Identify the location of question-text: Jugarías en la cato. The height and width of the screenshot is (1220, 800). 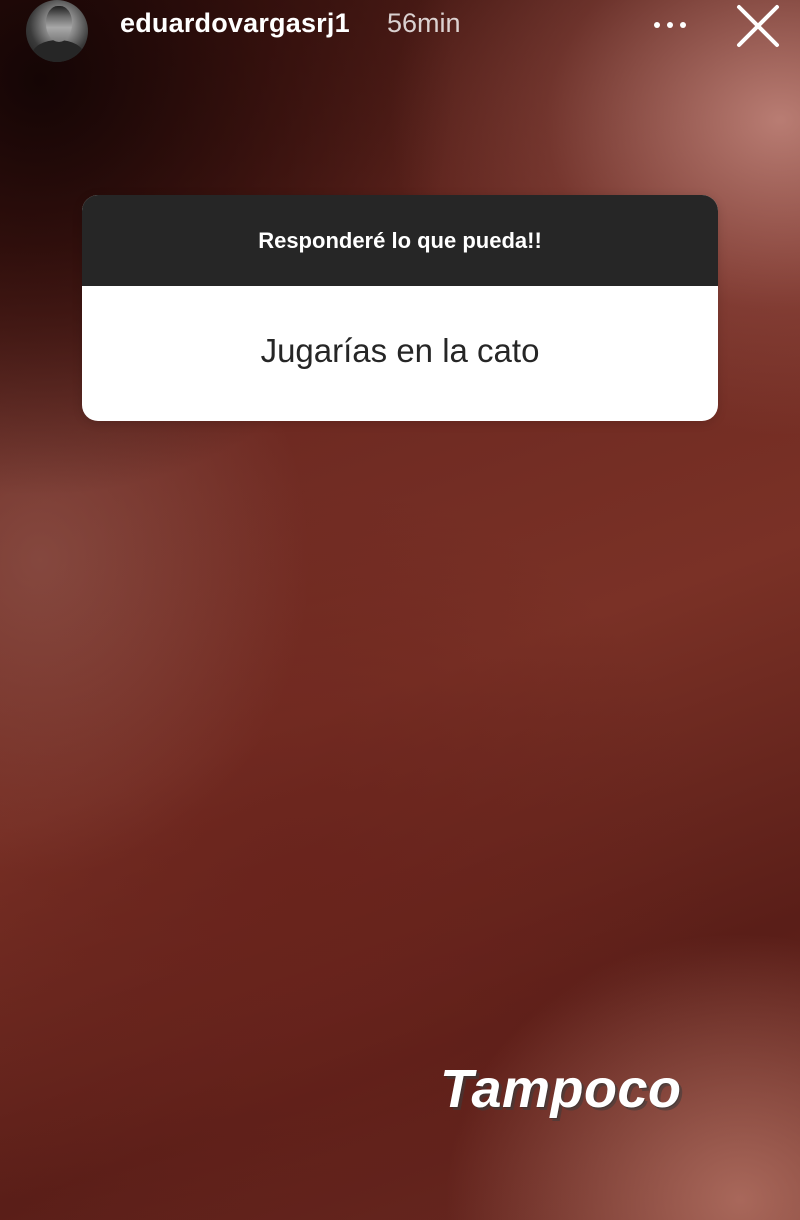
(400, 350).